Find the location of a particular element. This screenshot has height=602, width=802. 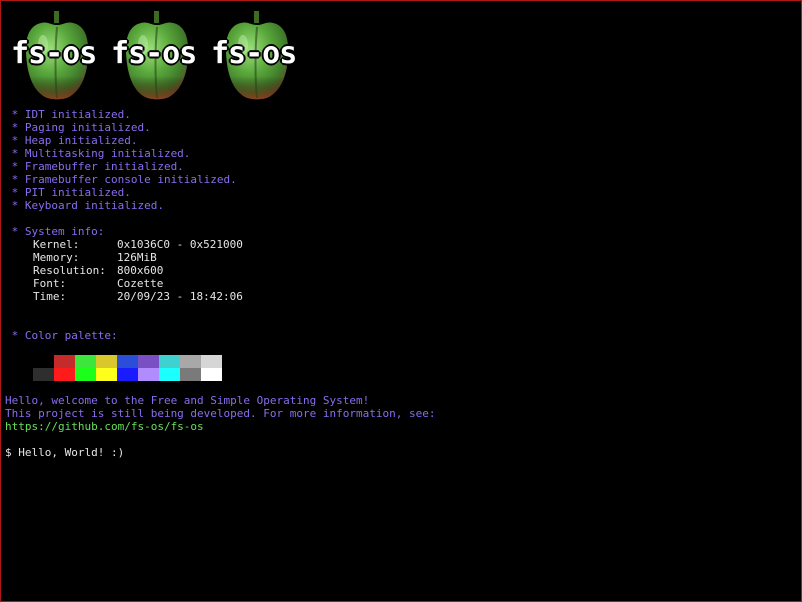

system-info-heading: * System info: is located at coordinates (55, 231).